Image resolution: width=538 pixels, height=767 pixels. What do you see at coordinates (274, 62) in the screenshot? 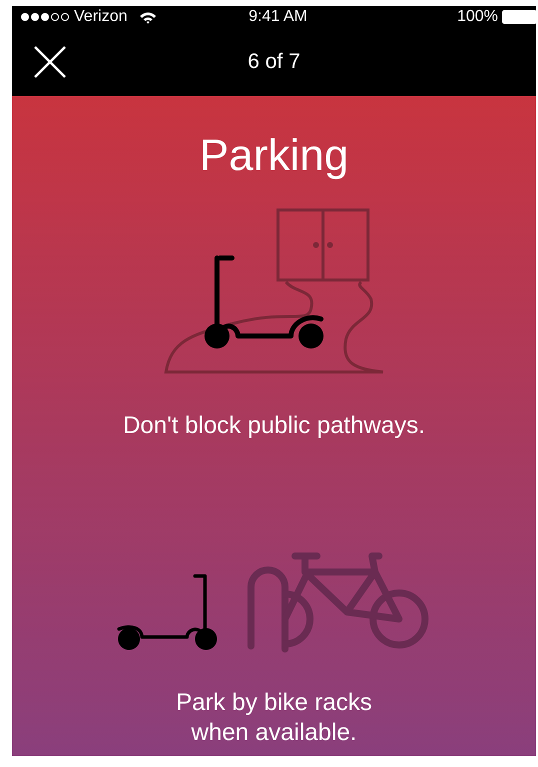
I see `page-counter: 6 of 7` at bounding box center [274, 62].